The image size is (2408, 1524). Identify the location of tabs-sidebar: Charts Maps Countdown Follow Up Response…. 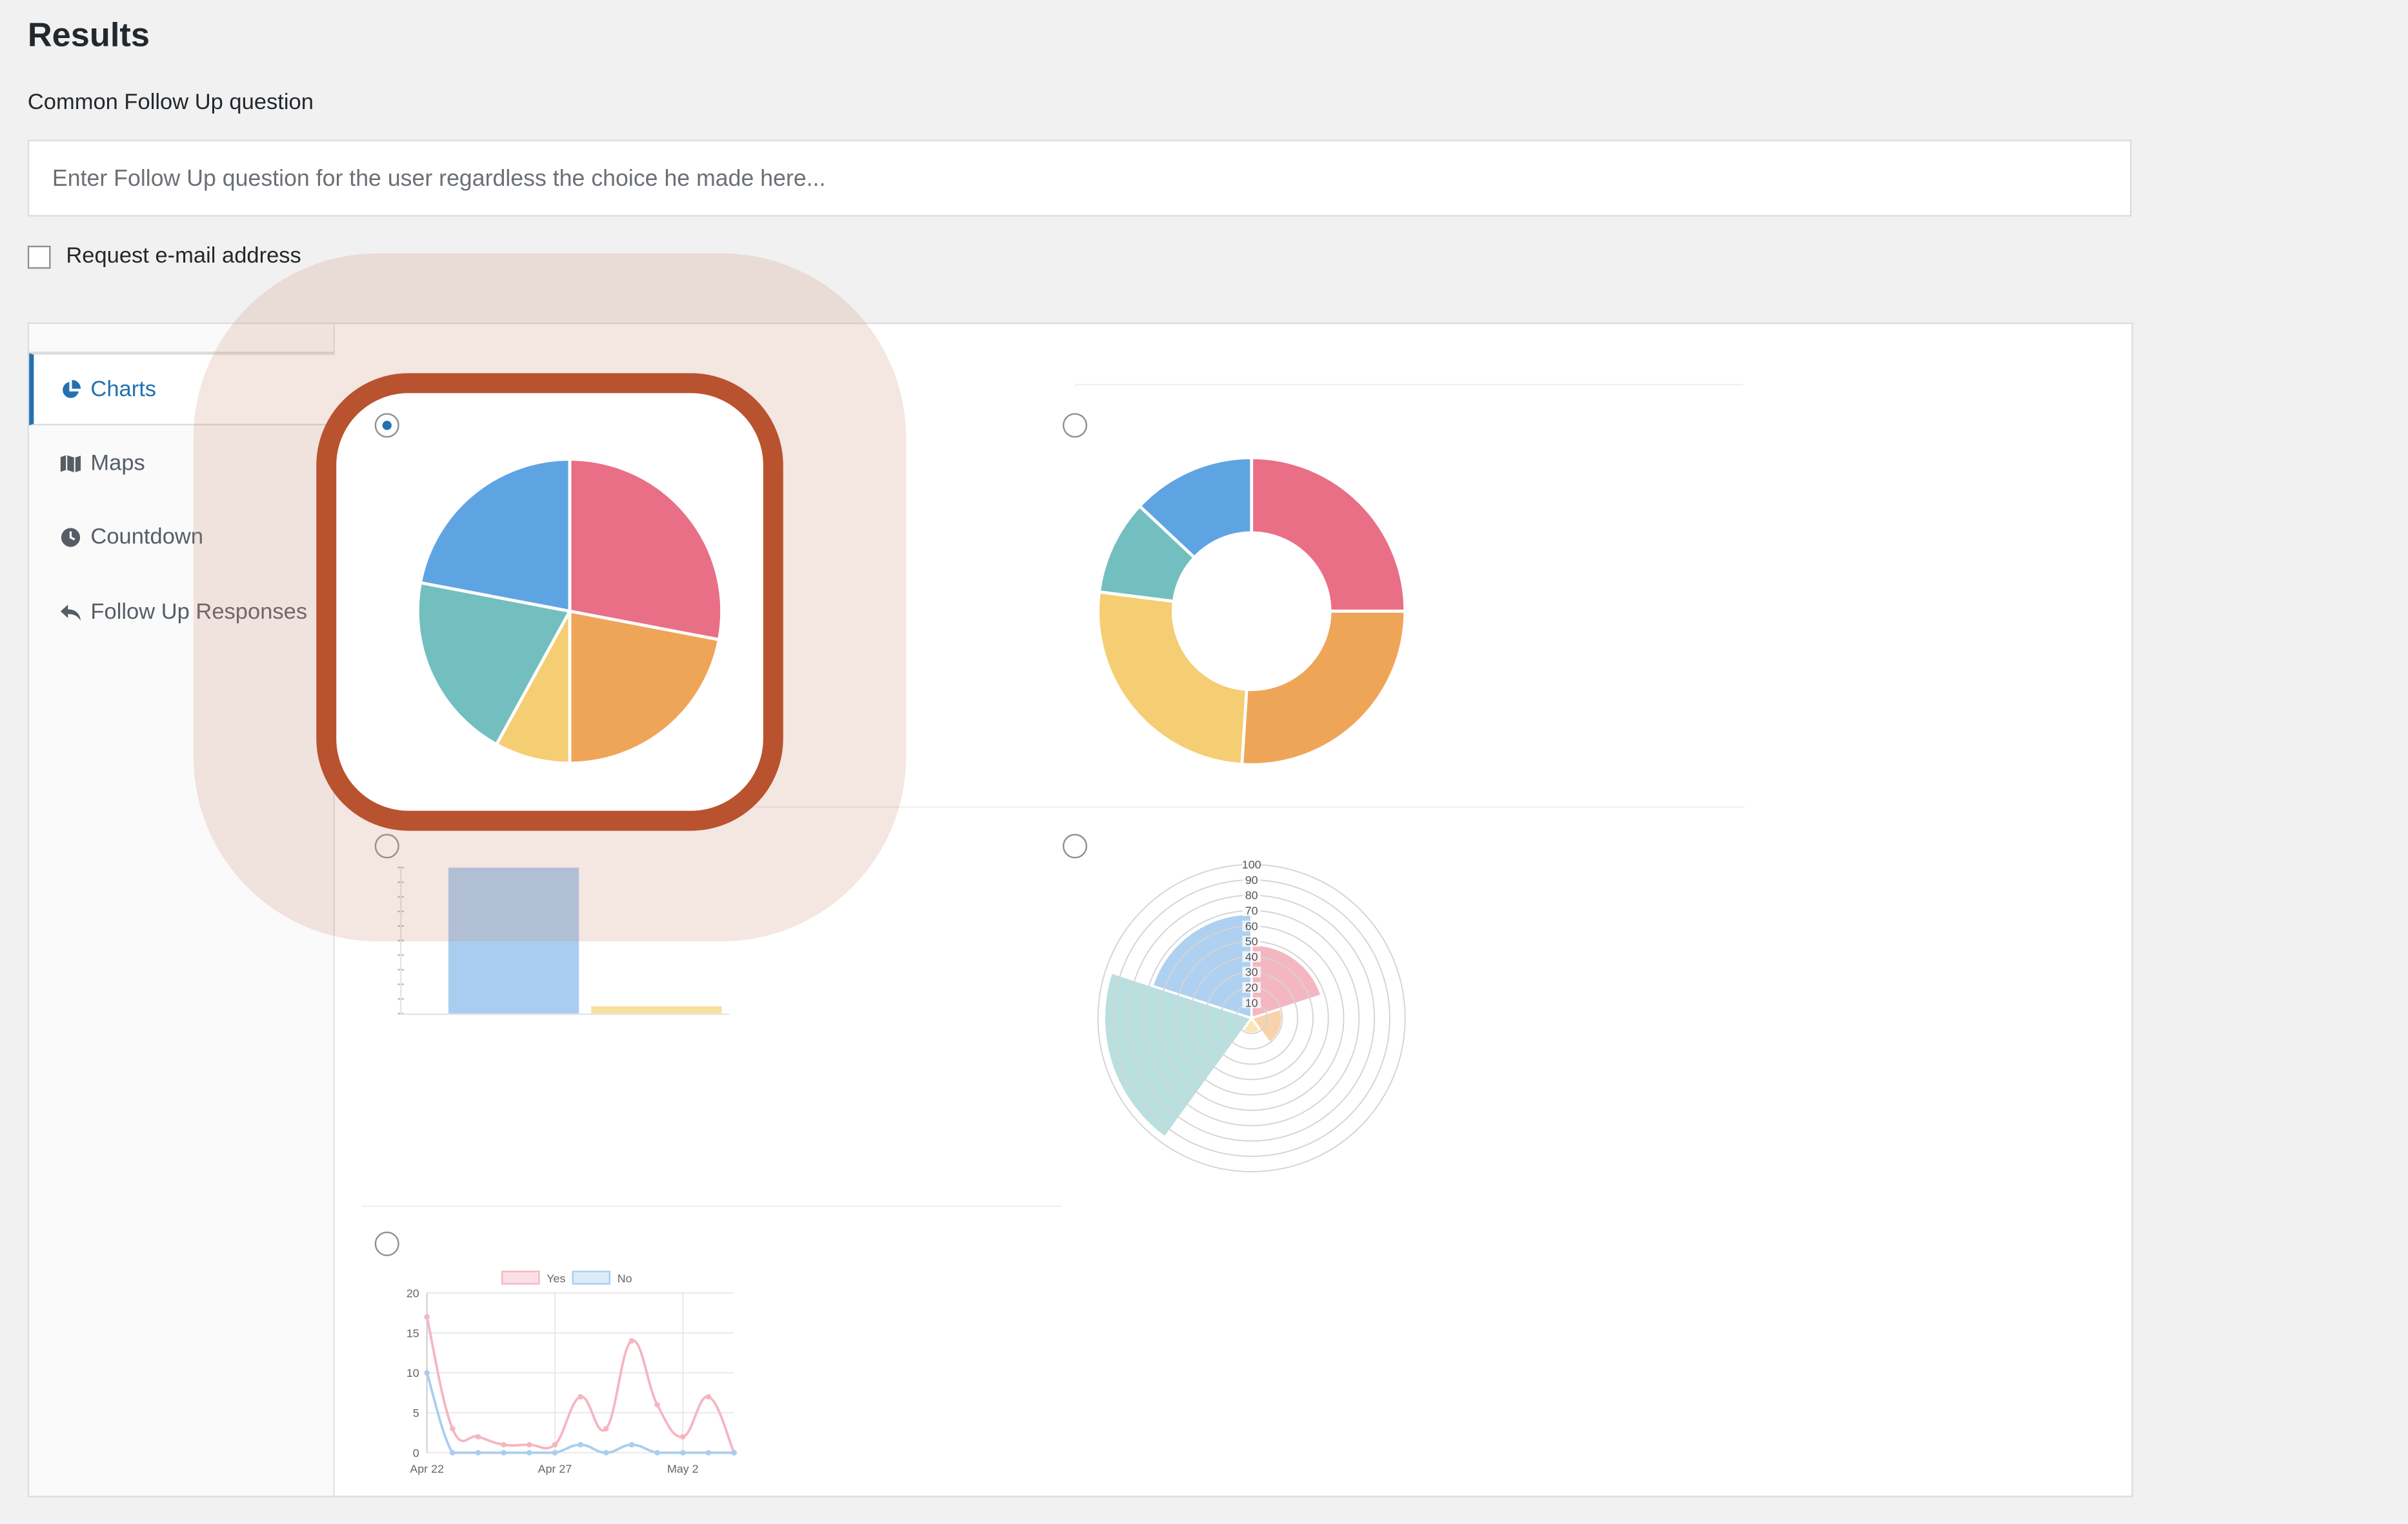
(182, 910).